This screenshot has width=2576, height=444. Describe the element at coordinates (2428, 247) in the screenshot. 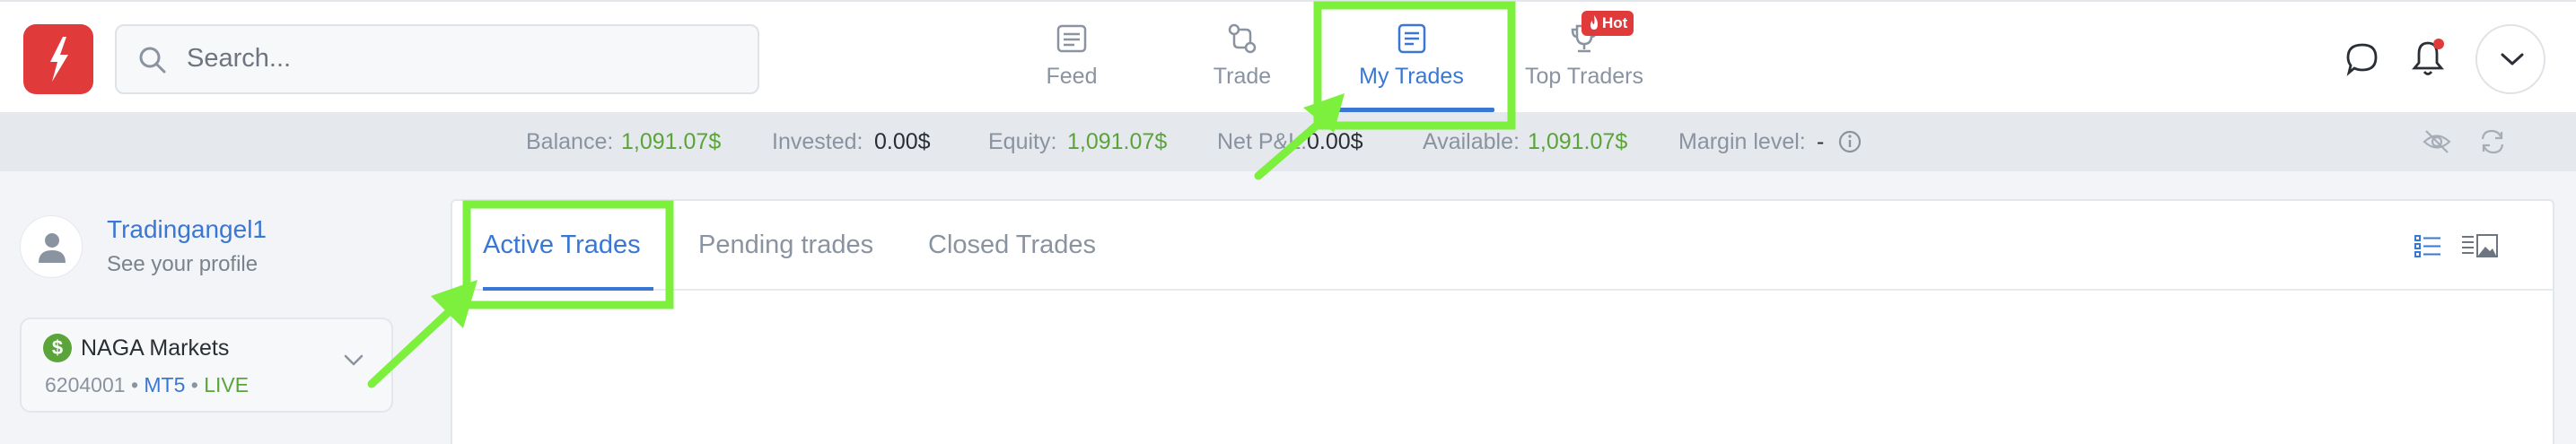

I see `list-view-icon` at that location.